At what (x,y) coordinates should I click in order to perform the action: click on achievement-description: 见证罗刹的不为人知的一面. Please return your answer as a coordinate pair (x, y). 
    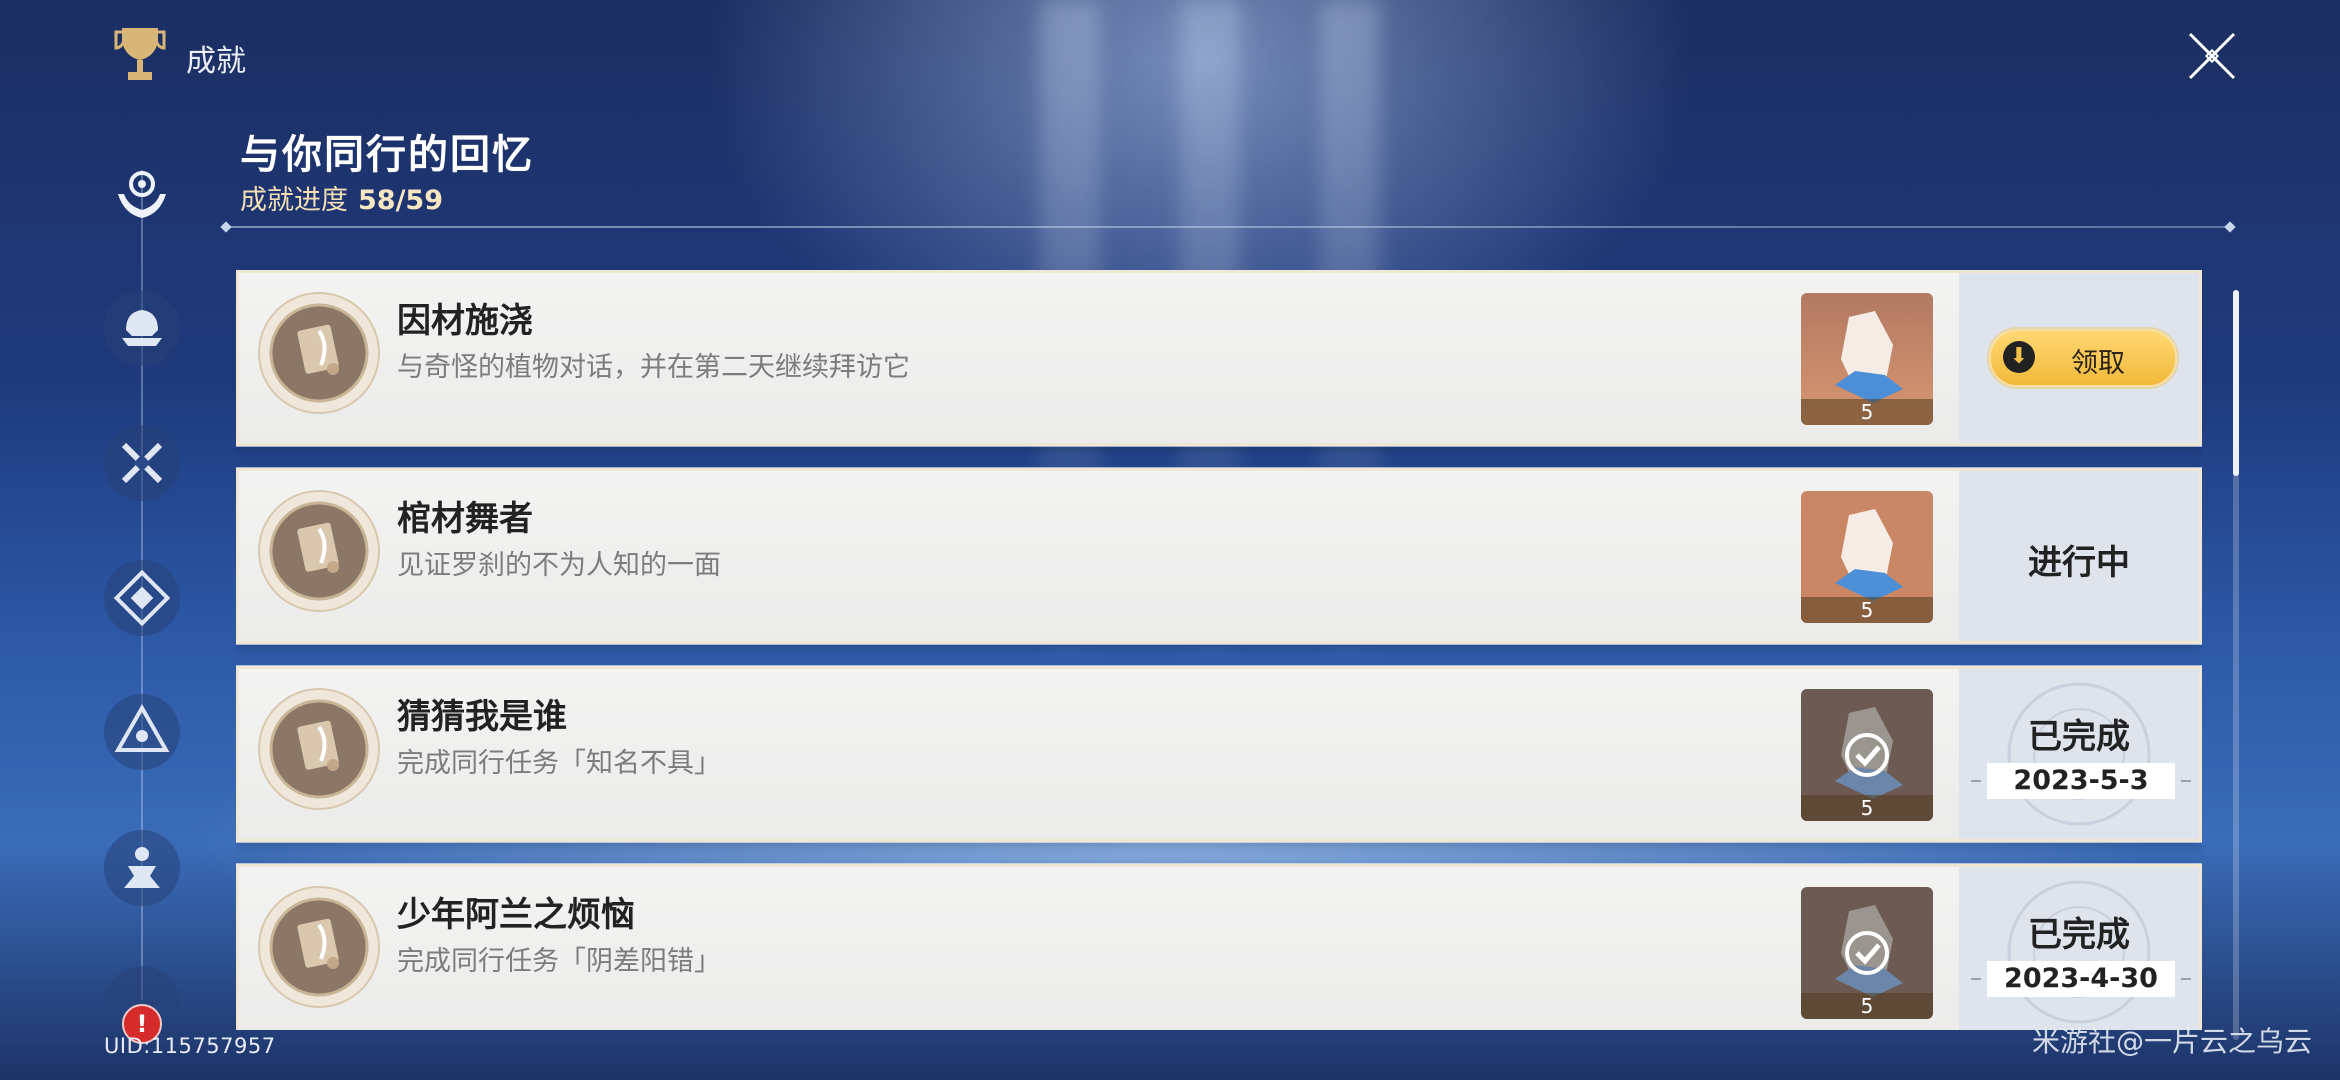
    Looking at the image, I should click on (559, 565).